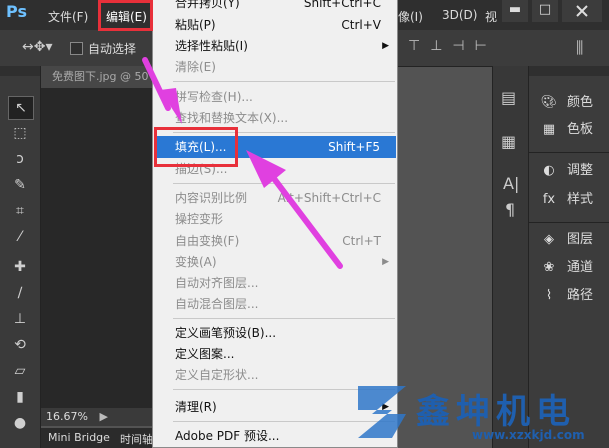 This screenshot has height=448, width=609. I want to click on watermark-title: 鑫坤机电, so click(496, 412).